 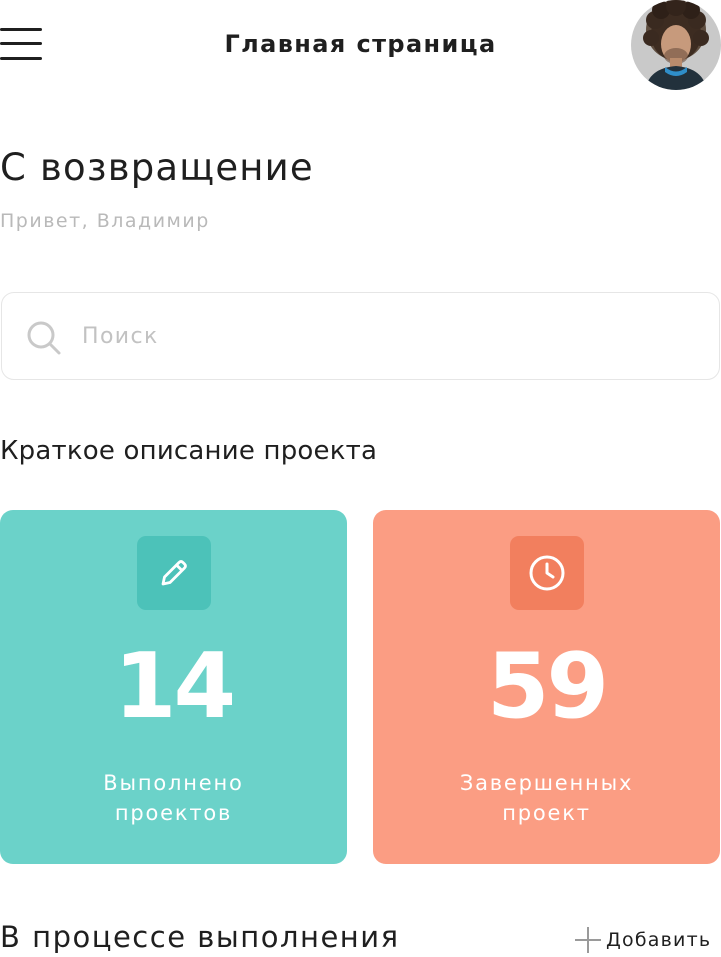 I want to click on card-label-line: Выполнено, so click(x=173, y=783).